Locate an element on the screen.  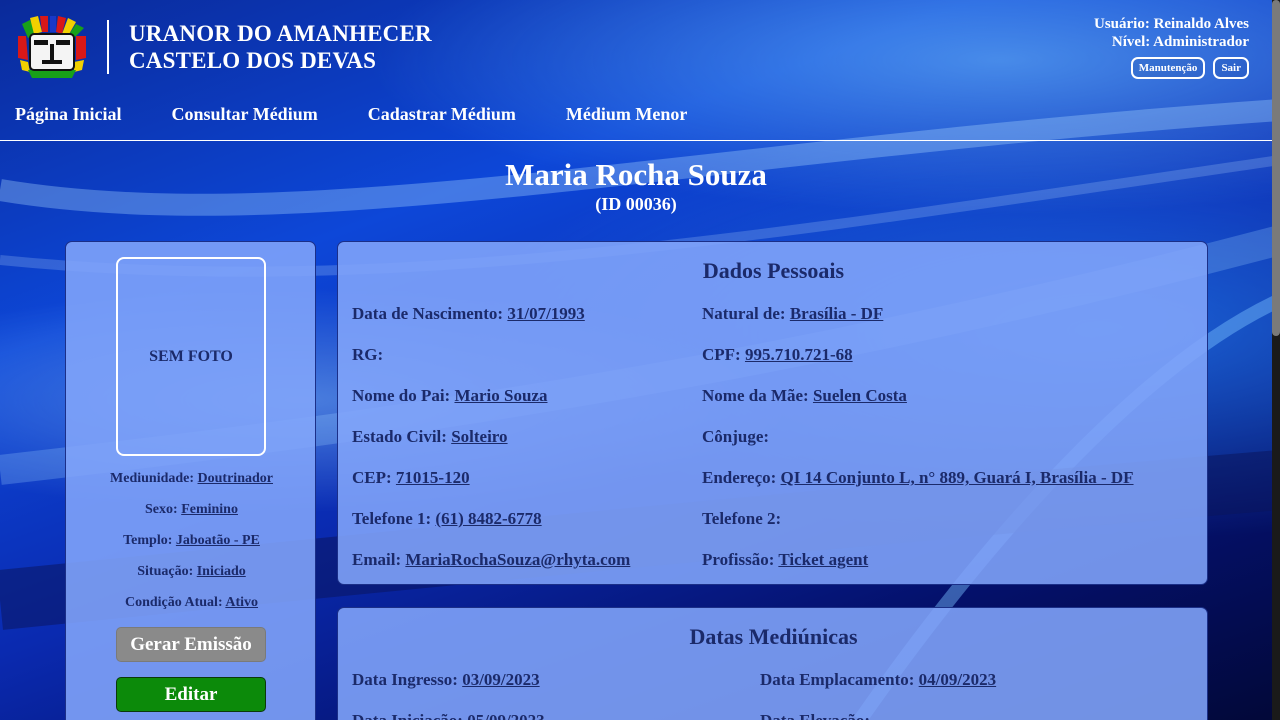
brand-line-1: URANOR DO AMANHECER is located at coordinates (280, 33).